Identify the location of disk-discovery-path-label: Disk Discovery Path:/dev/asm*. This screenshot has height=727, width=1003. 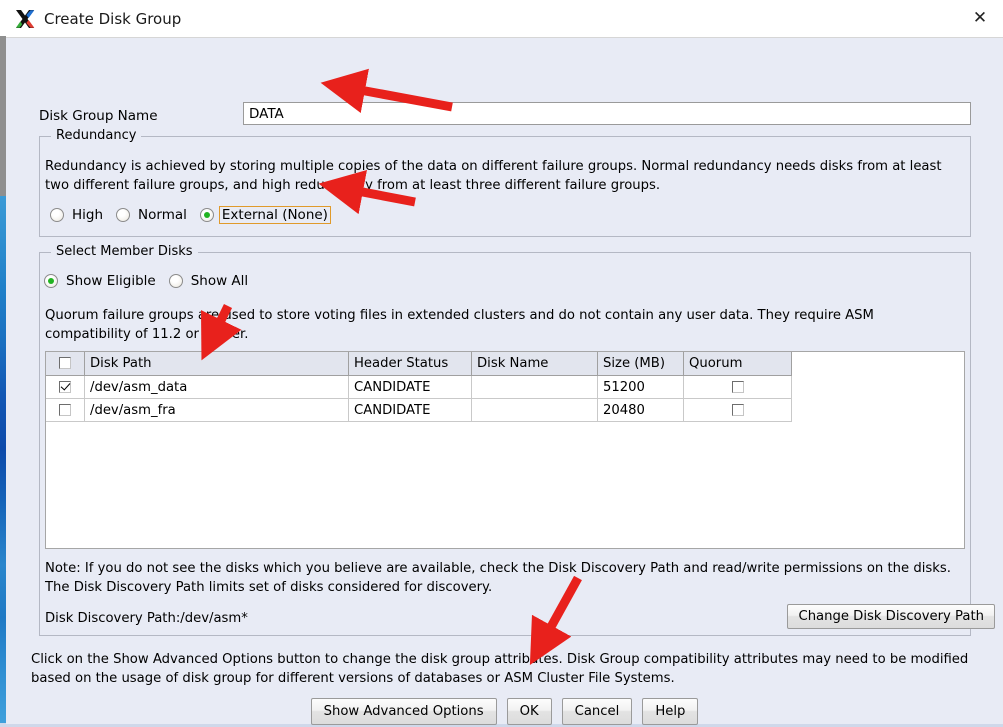
(146, 618).